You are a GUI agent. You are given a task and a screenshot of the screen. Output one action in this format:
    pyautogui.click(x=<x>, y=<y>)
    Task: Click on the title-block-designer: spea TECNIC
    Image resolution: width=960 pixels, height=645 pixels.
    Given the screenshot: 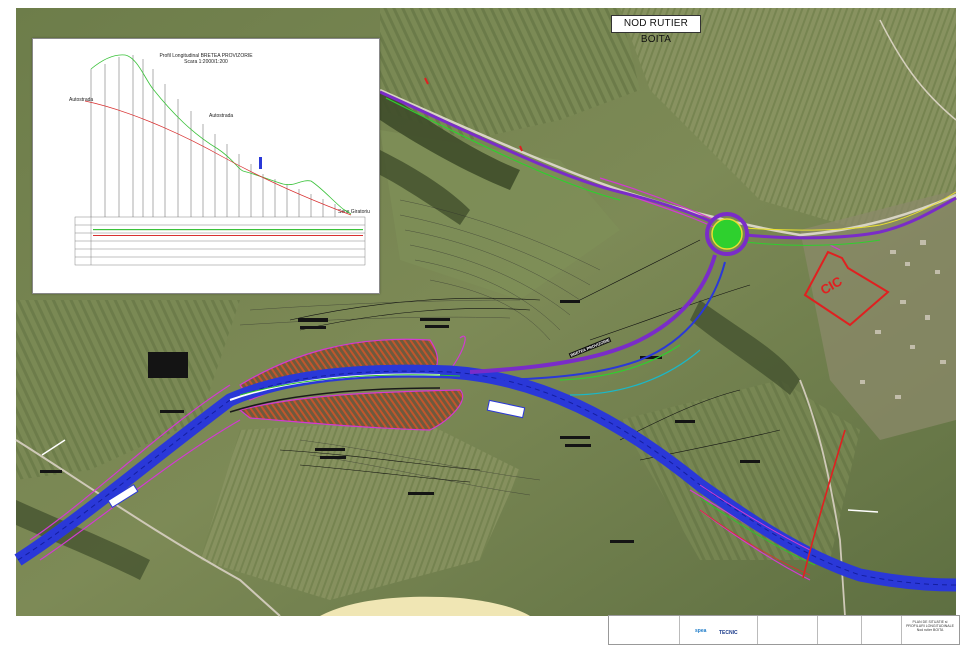 What is the action you would take?
    pyautogui.click(x=718, y=630)
    